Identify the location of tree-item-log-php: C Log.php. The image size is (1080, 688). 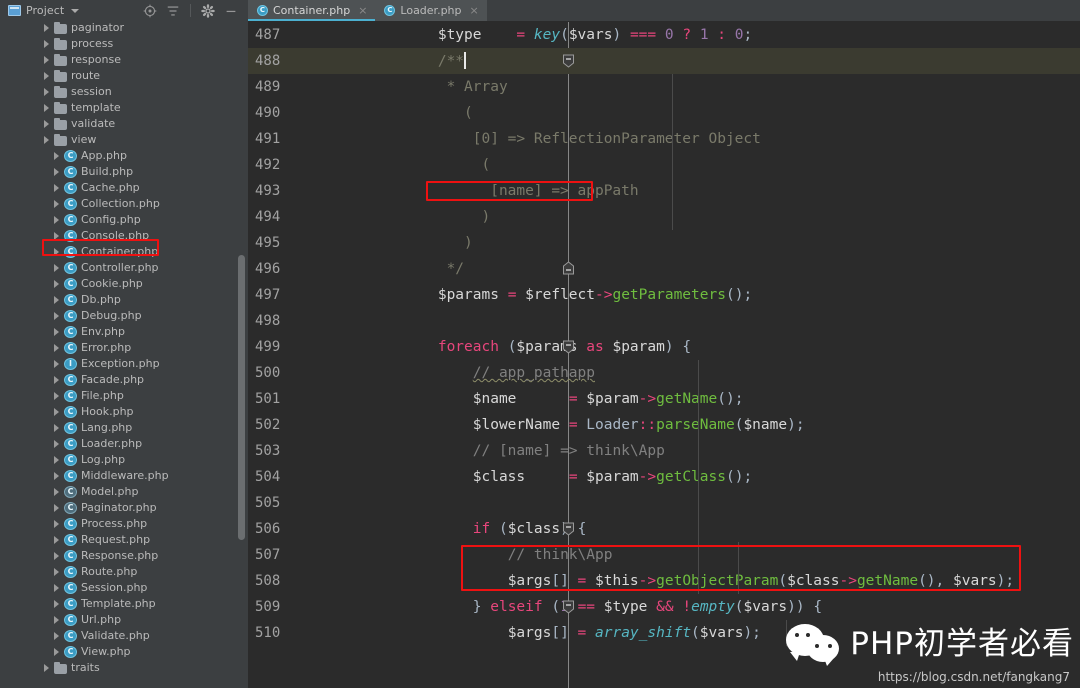
(124, 460).